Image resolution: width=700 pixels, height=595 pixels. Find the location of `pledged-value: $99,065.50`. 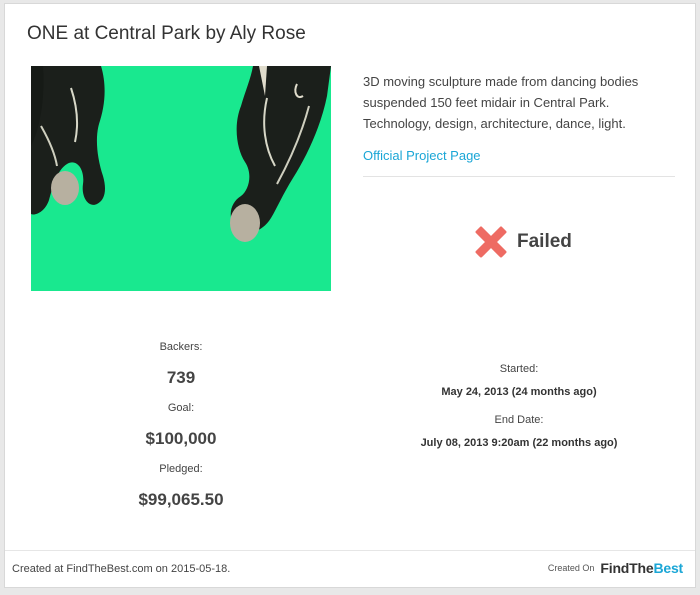

pledged-value: $99,065.50 is located at coordinates (181, 499).